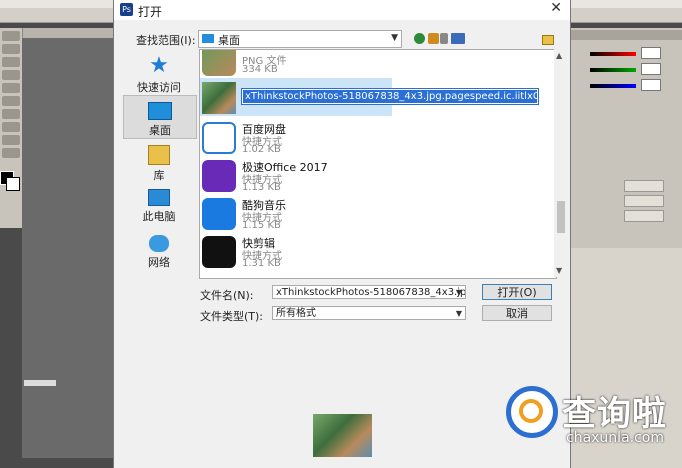 This screenshot has height=468, width=682. I want to click on green-channel-slider, so click(613, 70).